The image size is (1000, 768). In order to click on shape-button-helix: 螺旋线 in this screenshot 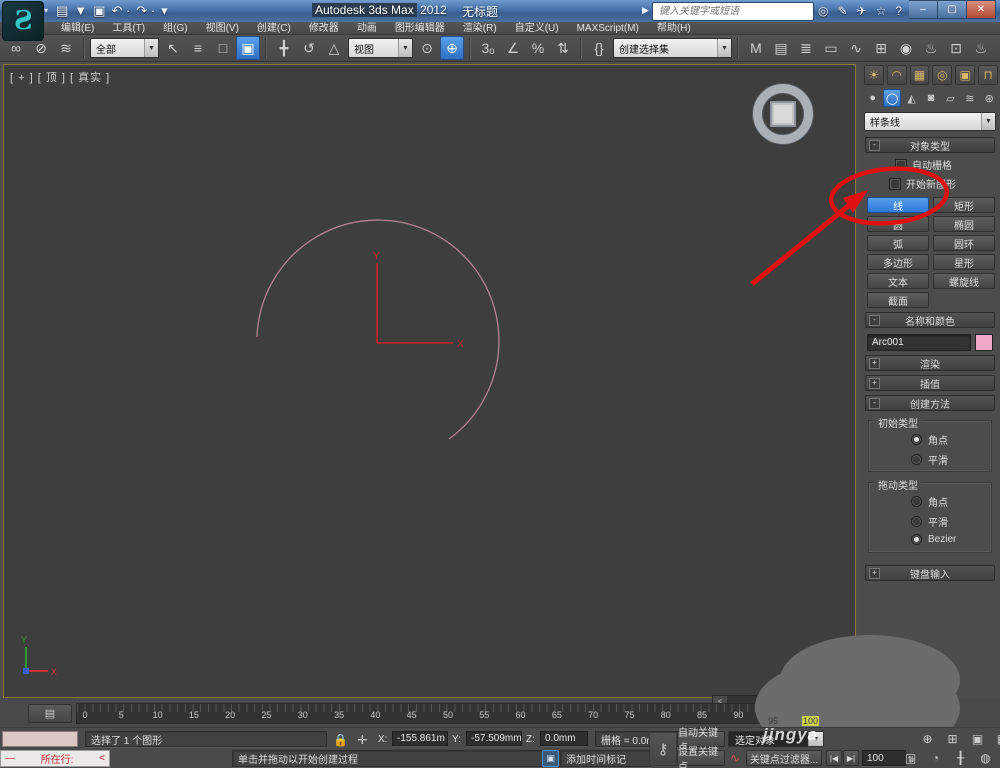, I will do `click(964, 281)`.